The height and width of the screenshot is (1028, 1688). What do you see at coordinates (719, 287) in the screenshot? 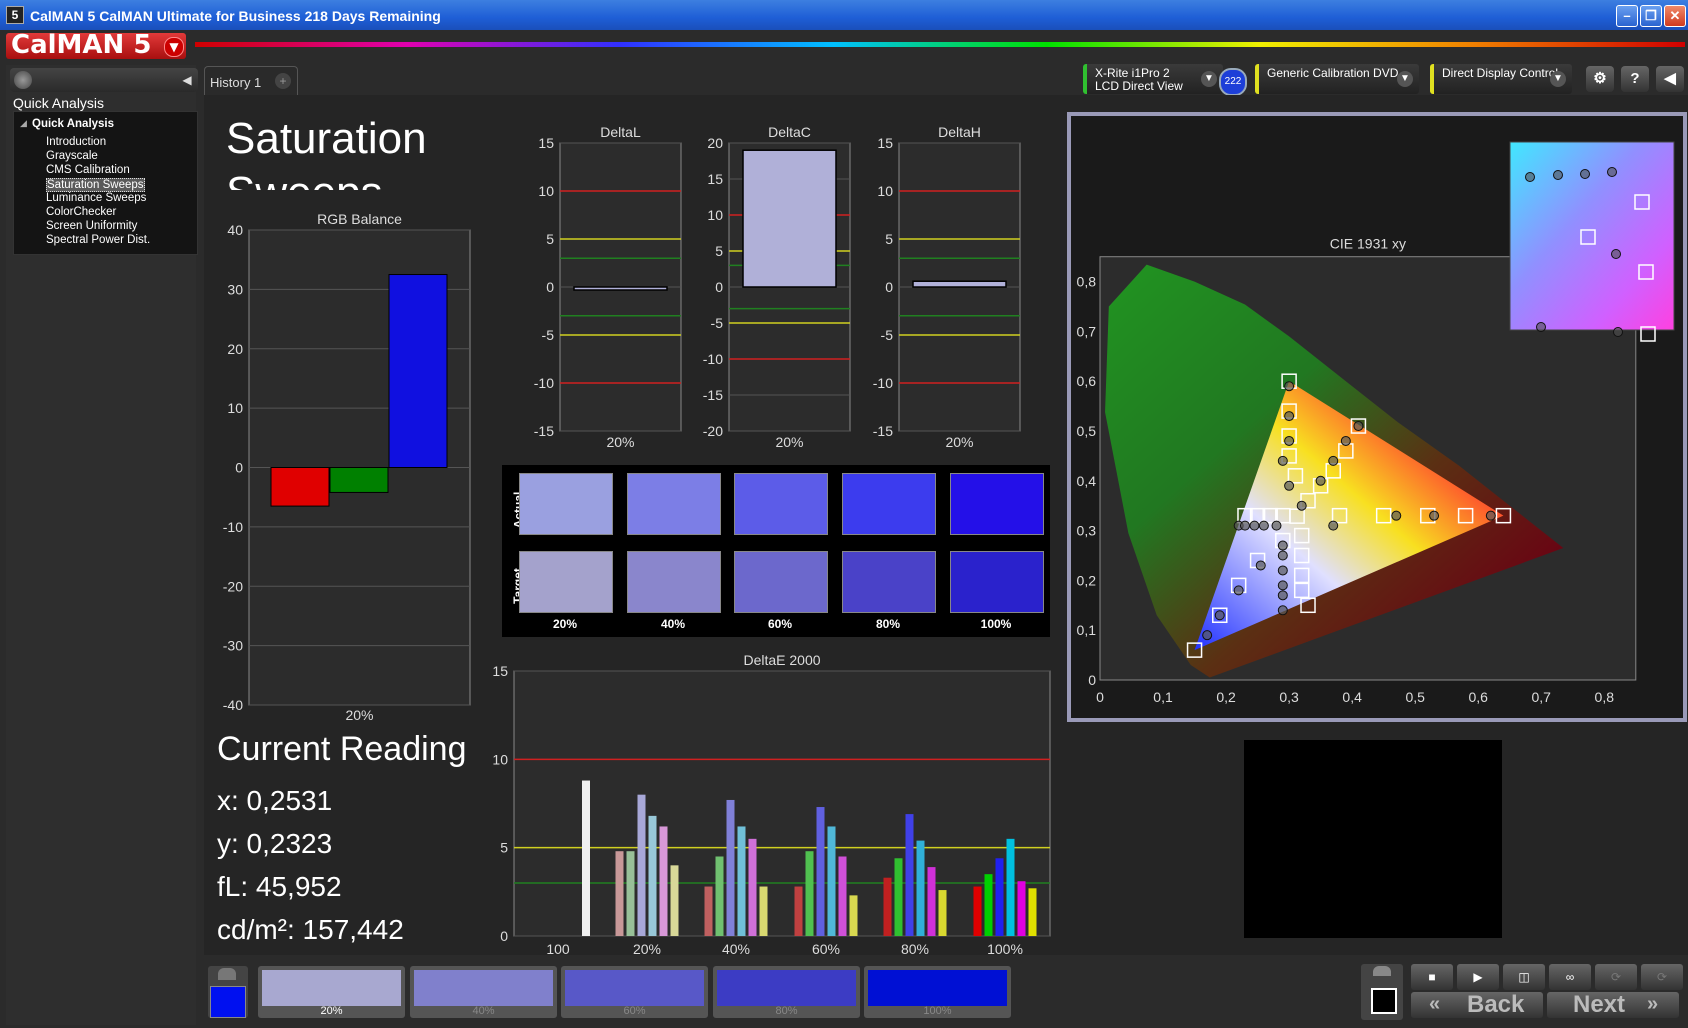
I see `deltac-y-tick: 0` at bounding box center [719, 287].